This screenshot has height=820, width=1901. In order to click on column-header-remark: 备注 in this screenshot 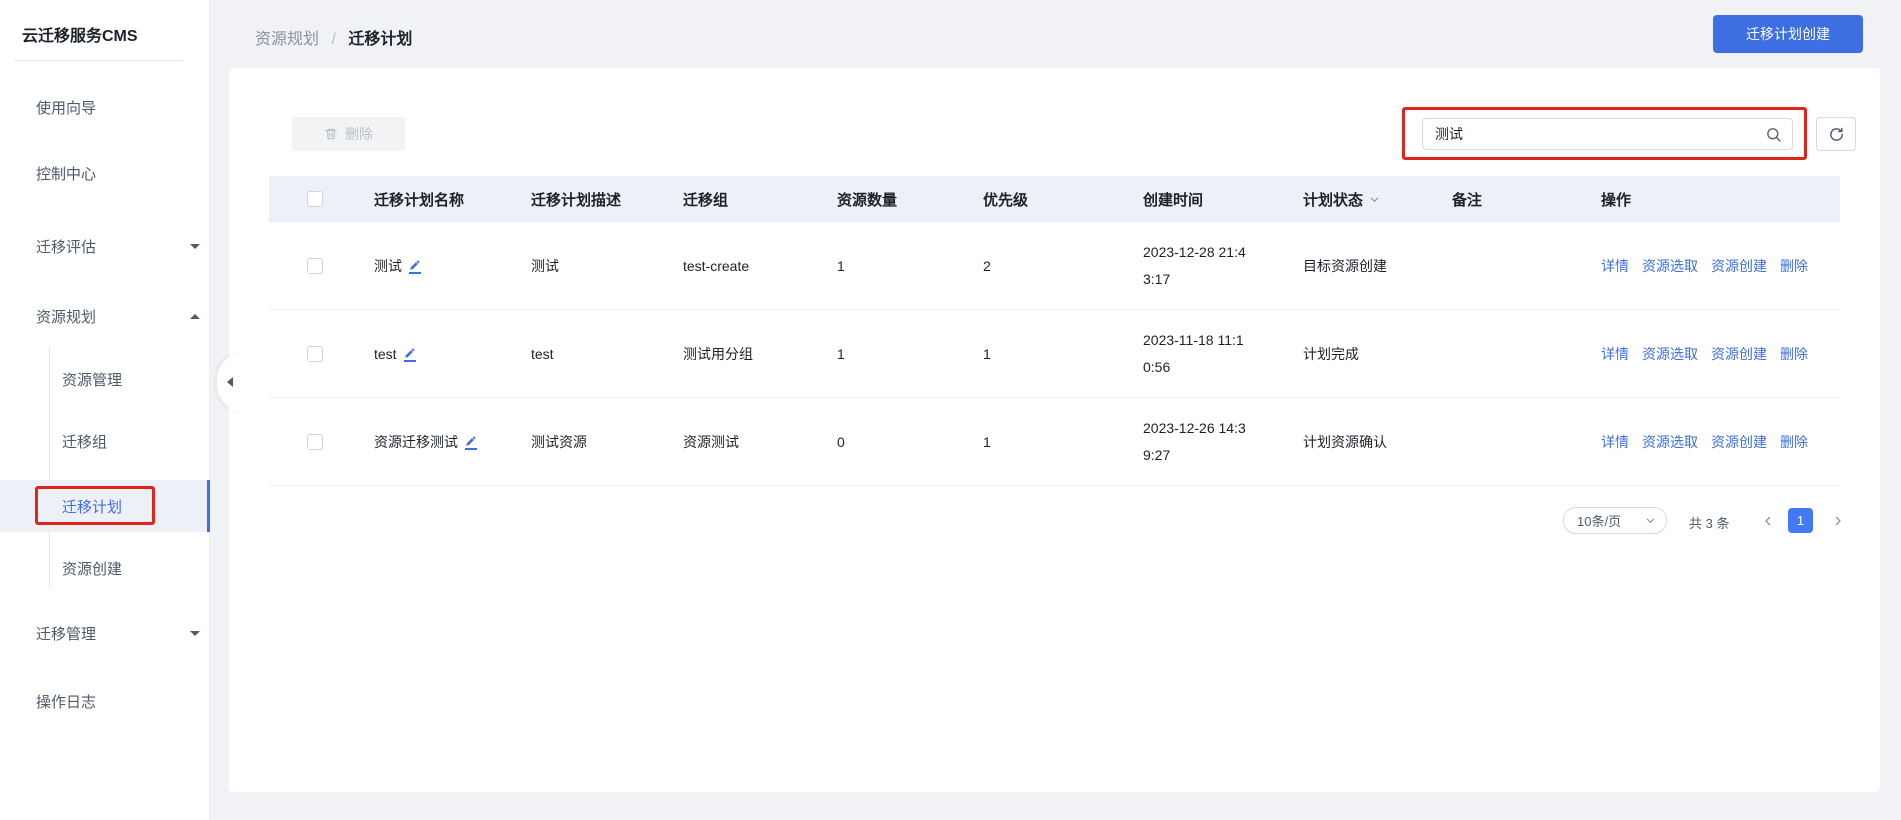, I will do `click(1467, 200)`.